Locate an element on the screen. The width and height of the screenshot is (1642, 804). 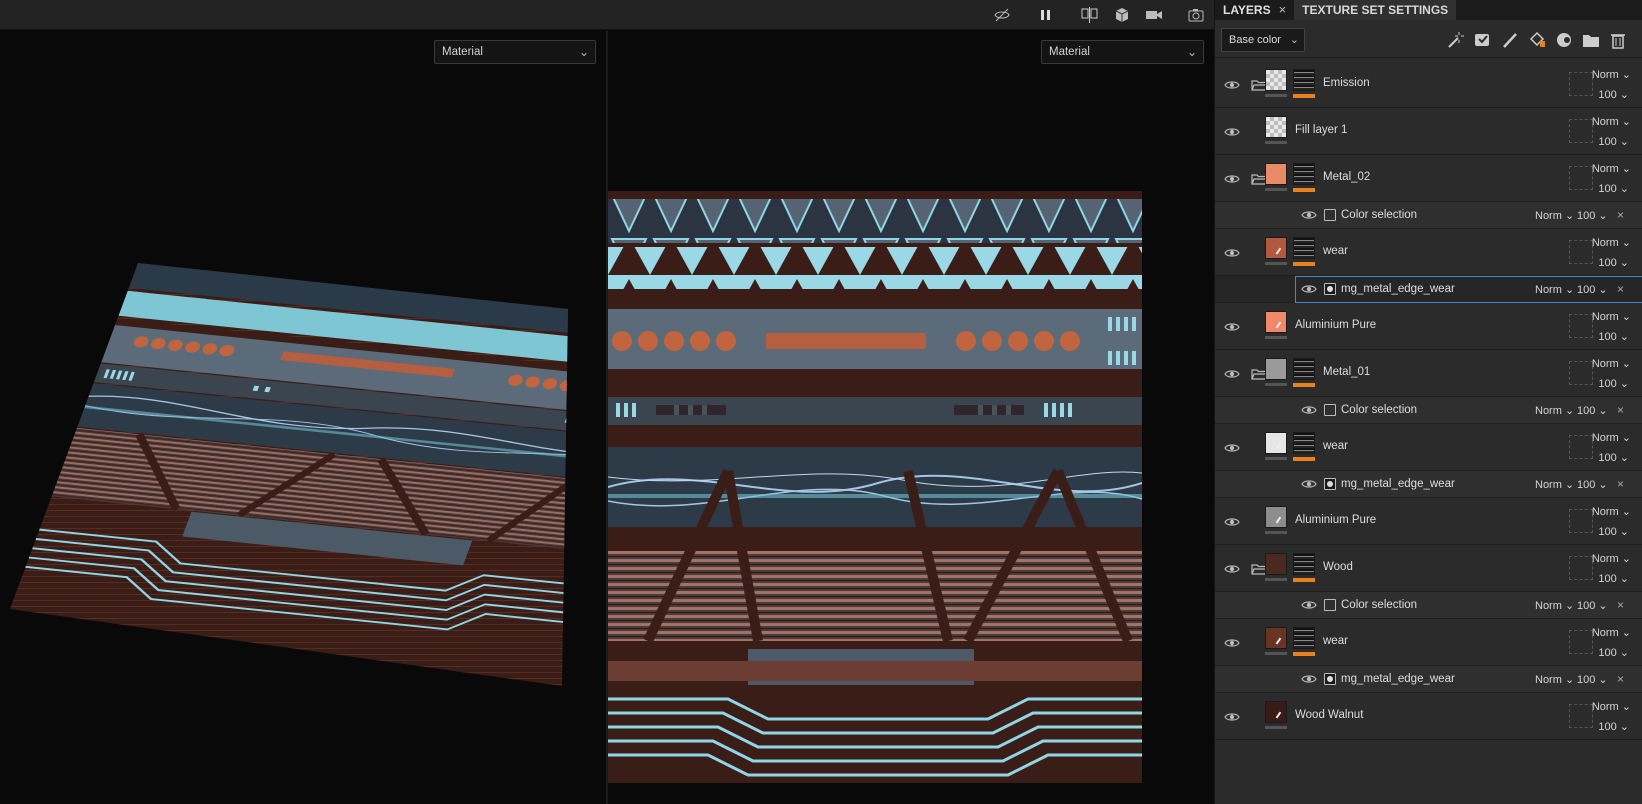
channel-dropdown: Base color ⌄ is located at coordinates (1263, 40).